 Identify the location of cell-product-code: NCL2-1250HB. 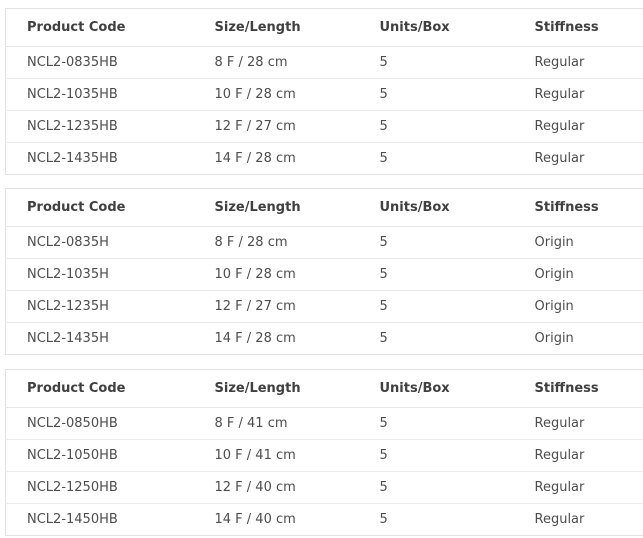
(99, 487).